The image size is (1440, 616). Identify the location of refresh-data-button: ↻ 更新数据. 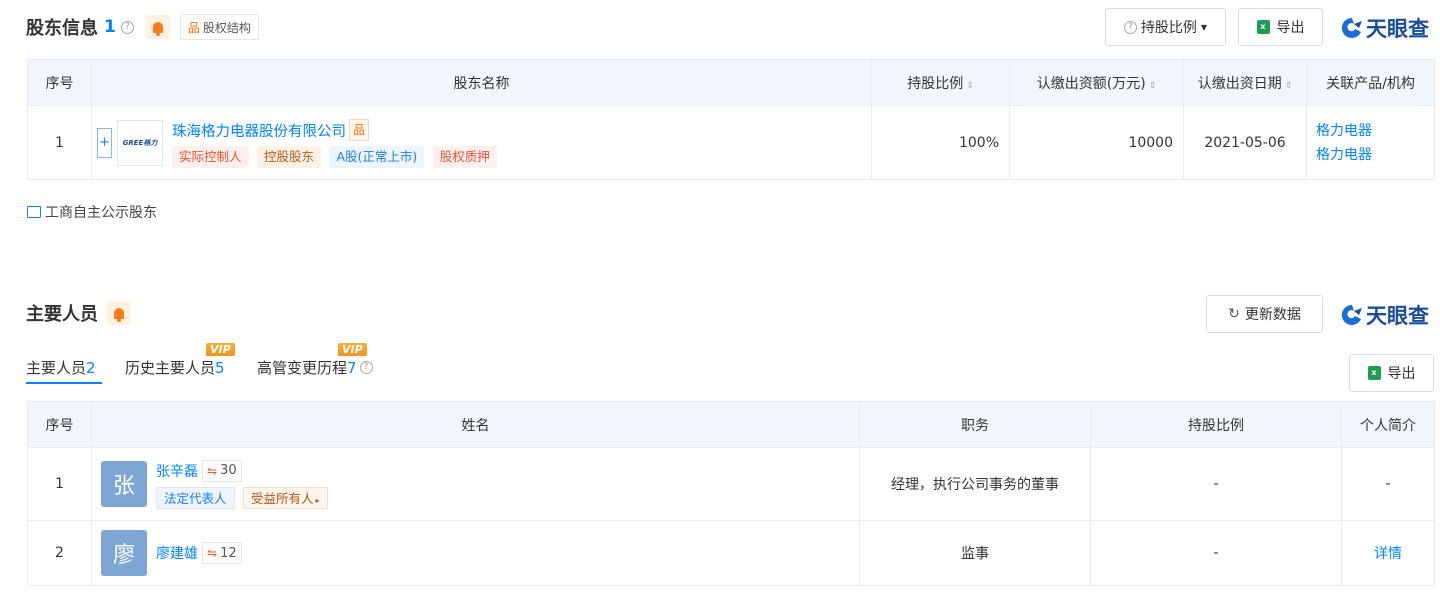
(1264, 314).